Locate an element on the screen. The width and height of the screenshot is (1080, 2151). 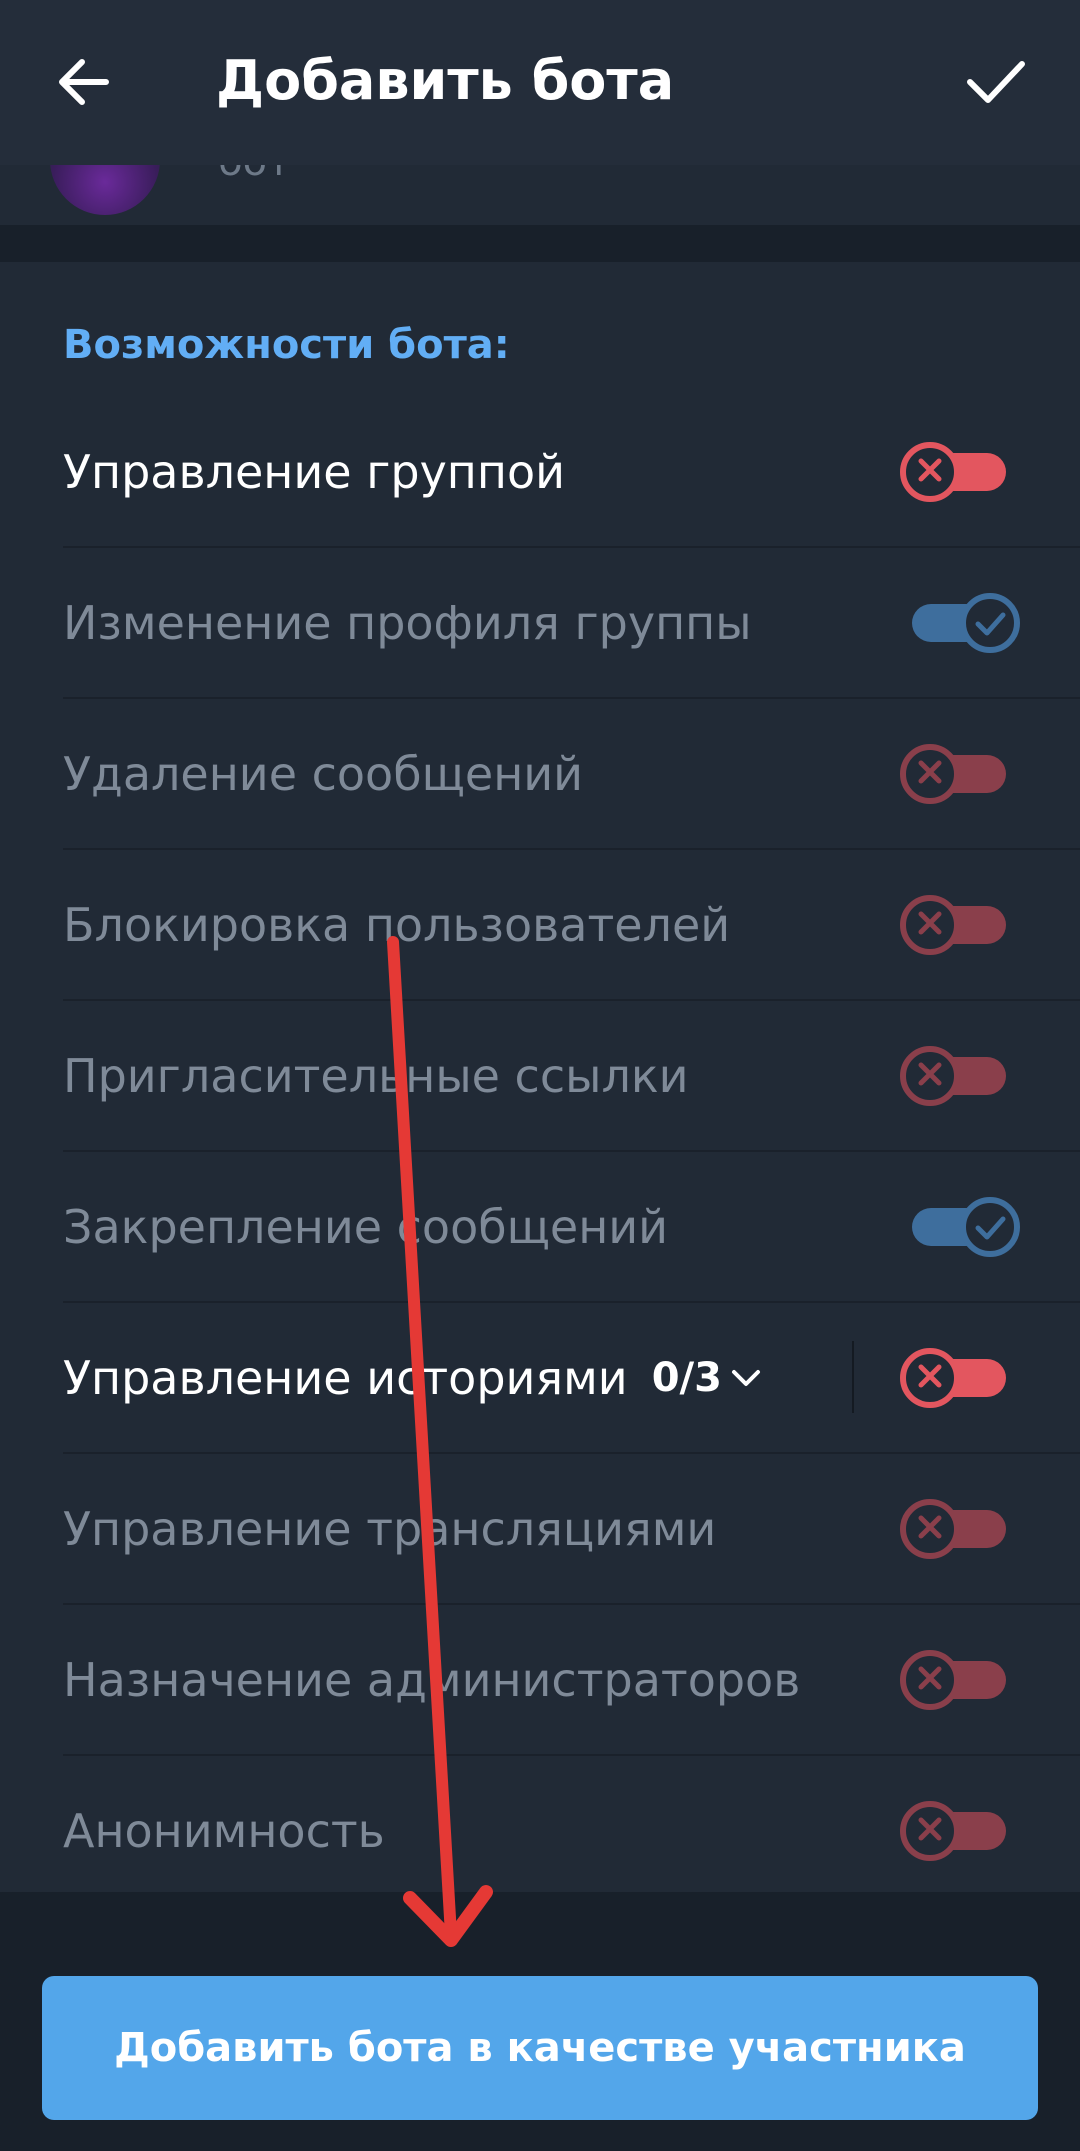
section-gap is located at coordinates (540, 243).